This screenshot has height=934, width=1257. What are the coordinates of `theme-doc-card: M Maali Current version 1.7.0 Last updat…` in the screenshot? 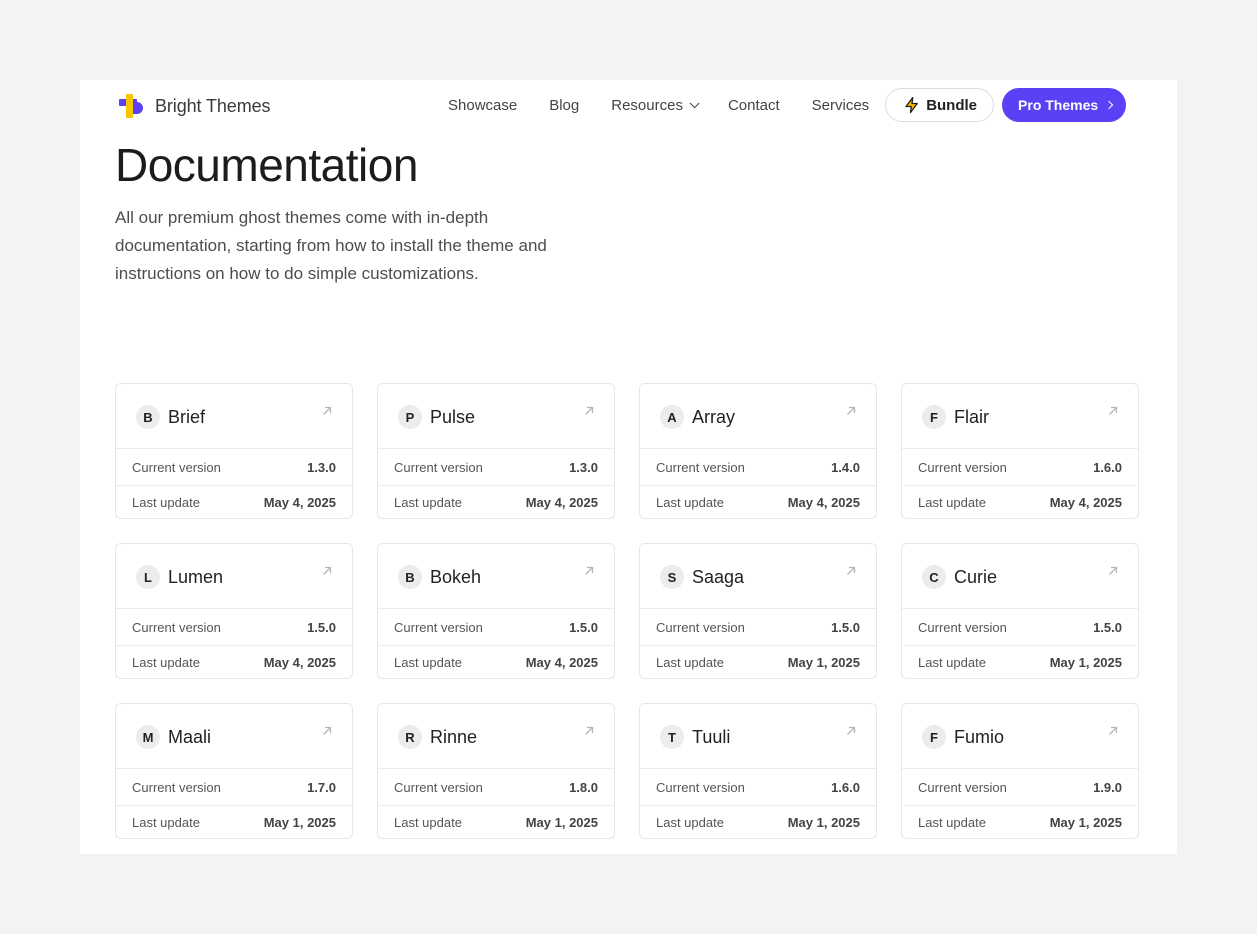 It's located at (234, 771).